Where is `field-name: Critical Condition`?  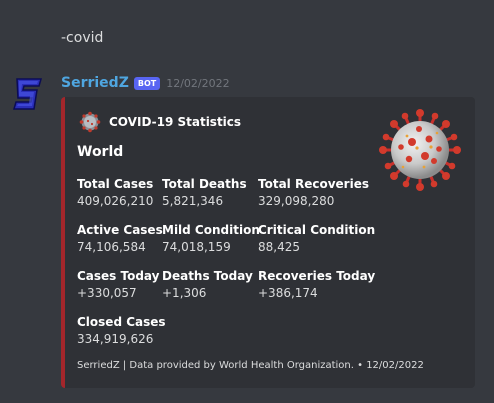 field-name: Critical Condition is located at coordinates (317, 230).